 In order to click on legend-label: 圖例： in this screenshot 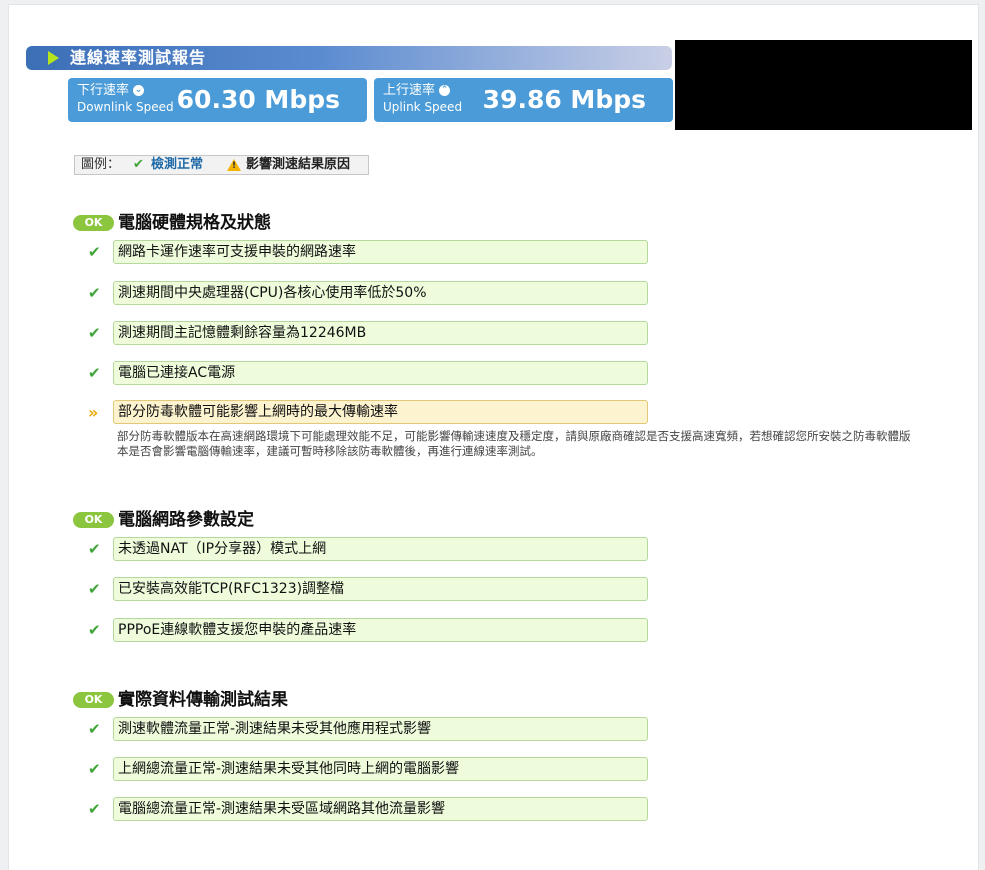, I will do `click(101, 164)`.